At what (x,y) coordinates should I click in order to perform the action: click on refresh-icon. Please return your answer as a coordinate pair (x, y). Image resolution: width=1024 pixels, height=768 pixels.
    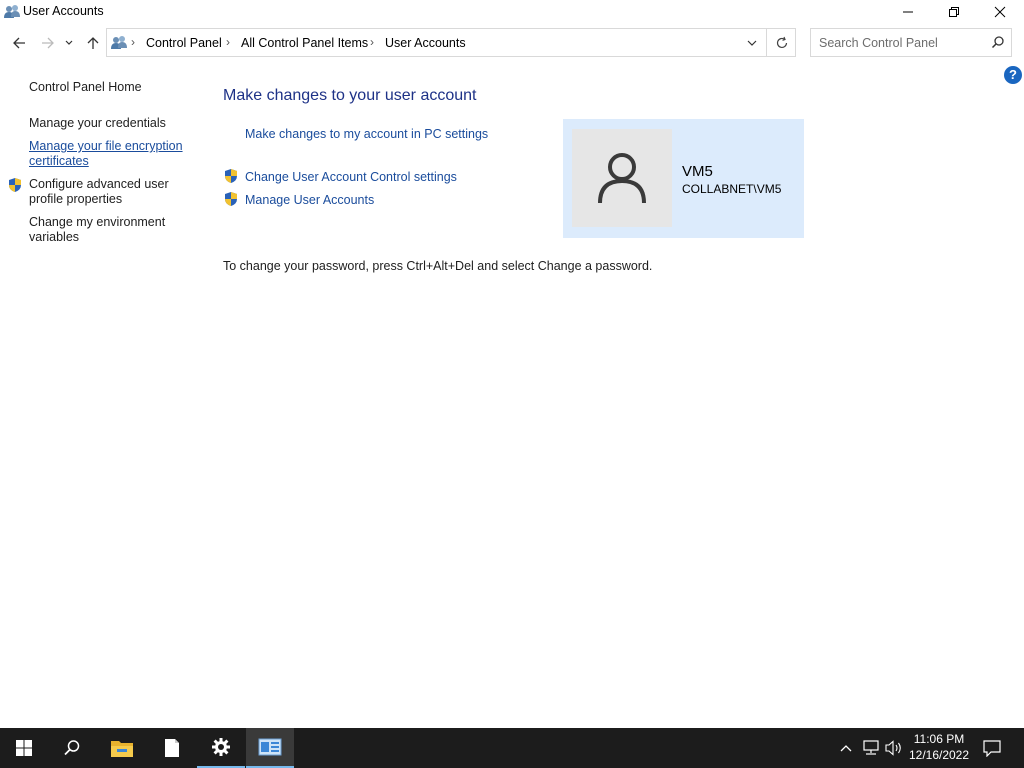
    Looking at the image, I should click on (782, 42).